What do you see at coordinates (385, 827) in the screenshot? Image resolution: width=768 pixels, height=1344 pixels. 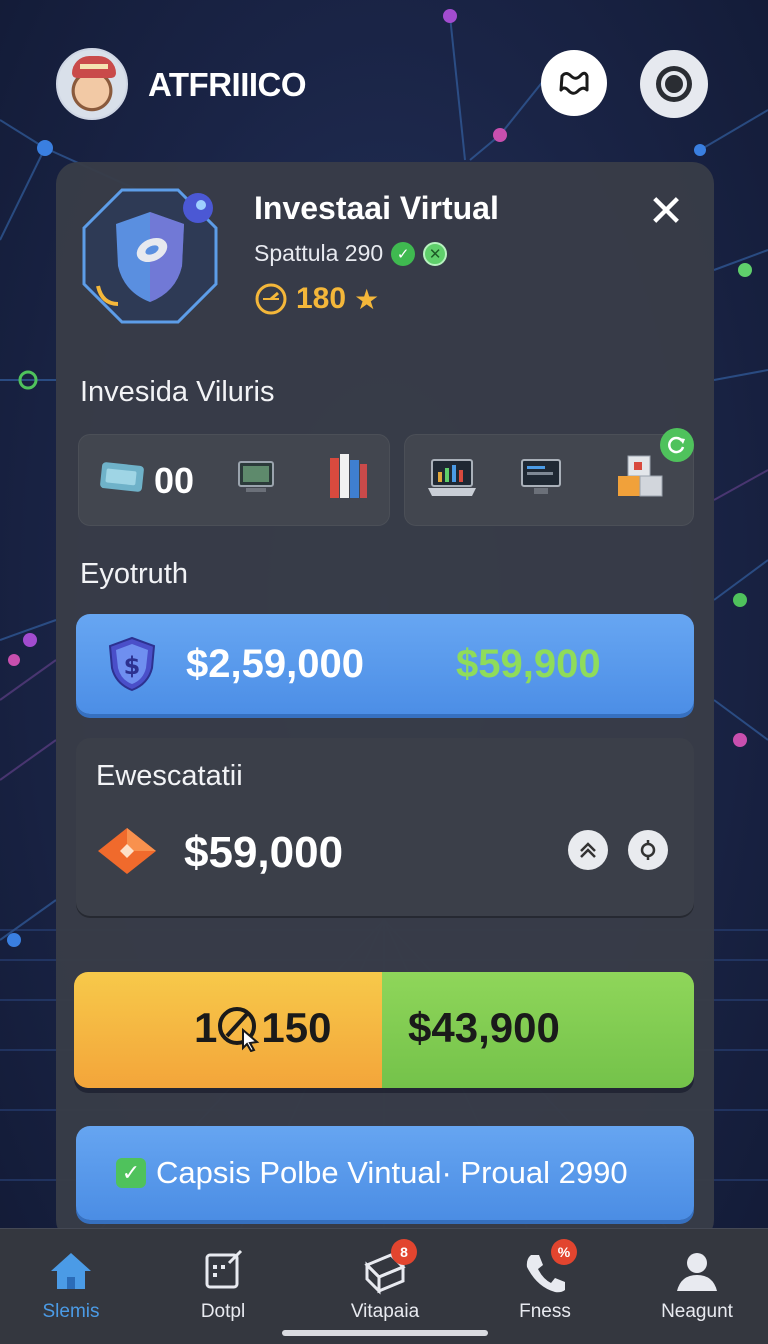 I see `exchange-card: Ewescatatii $59,000` at bounding box center [385, 827].